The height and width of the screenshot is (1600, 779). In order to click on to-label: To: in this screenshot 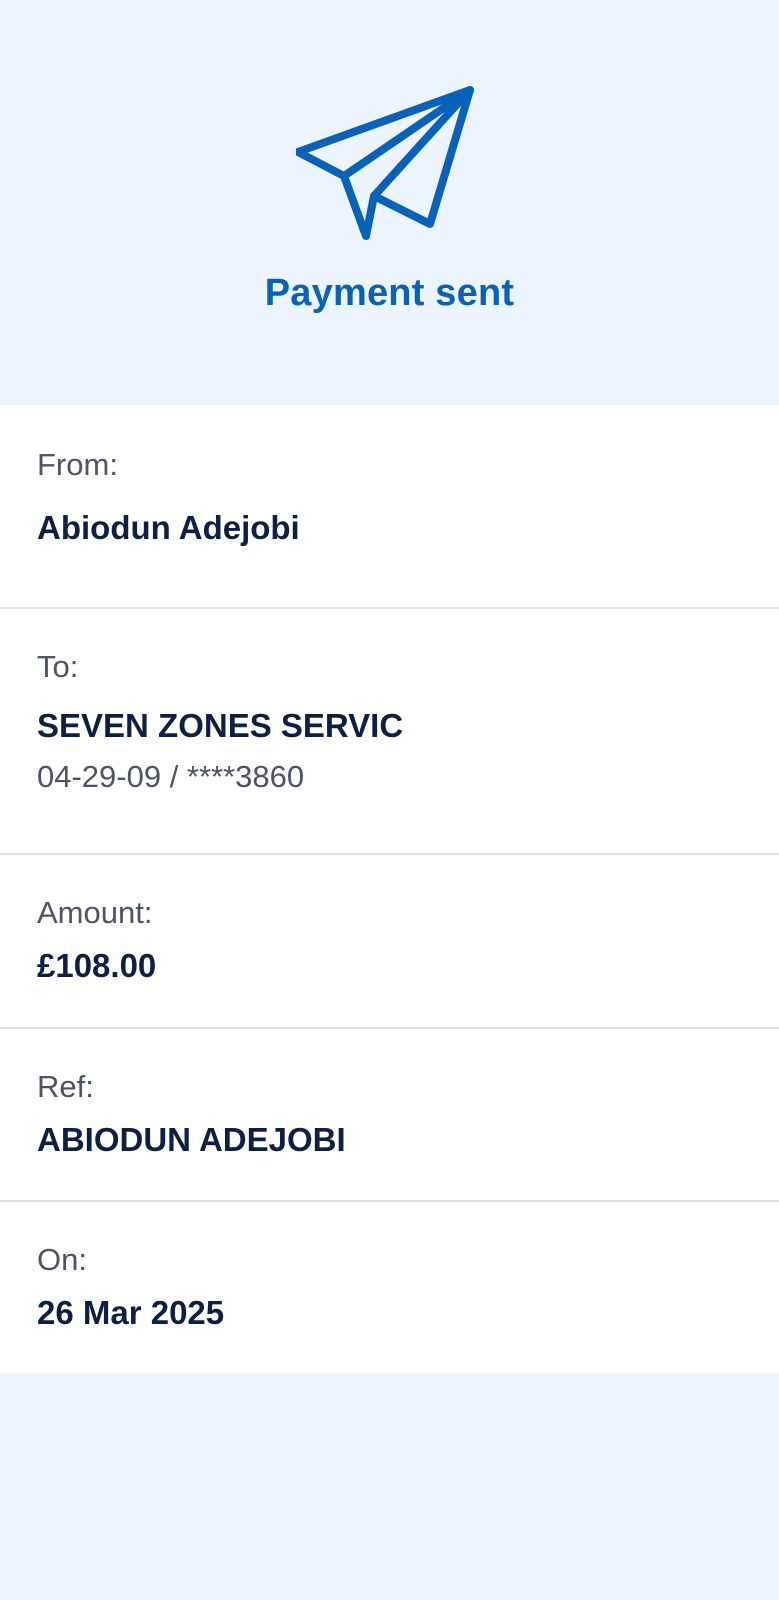, I will do `click(58, 666)`.